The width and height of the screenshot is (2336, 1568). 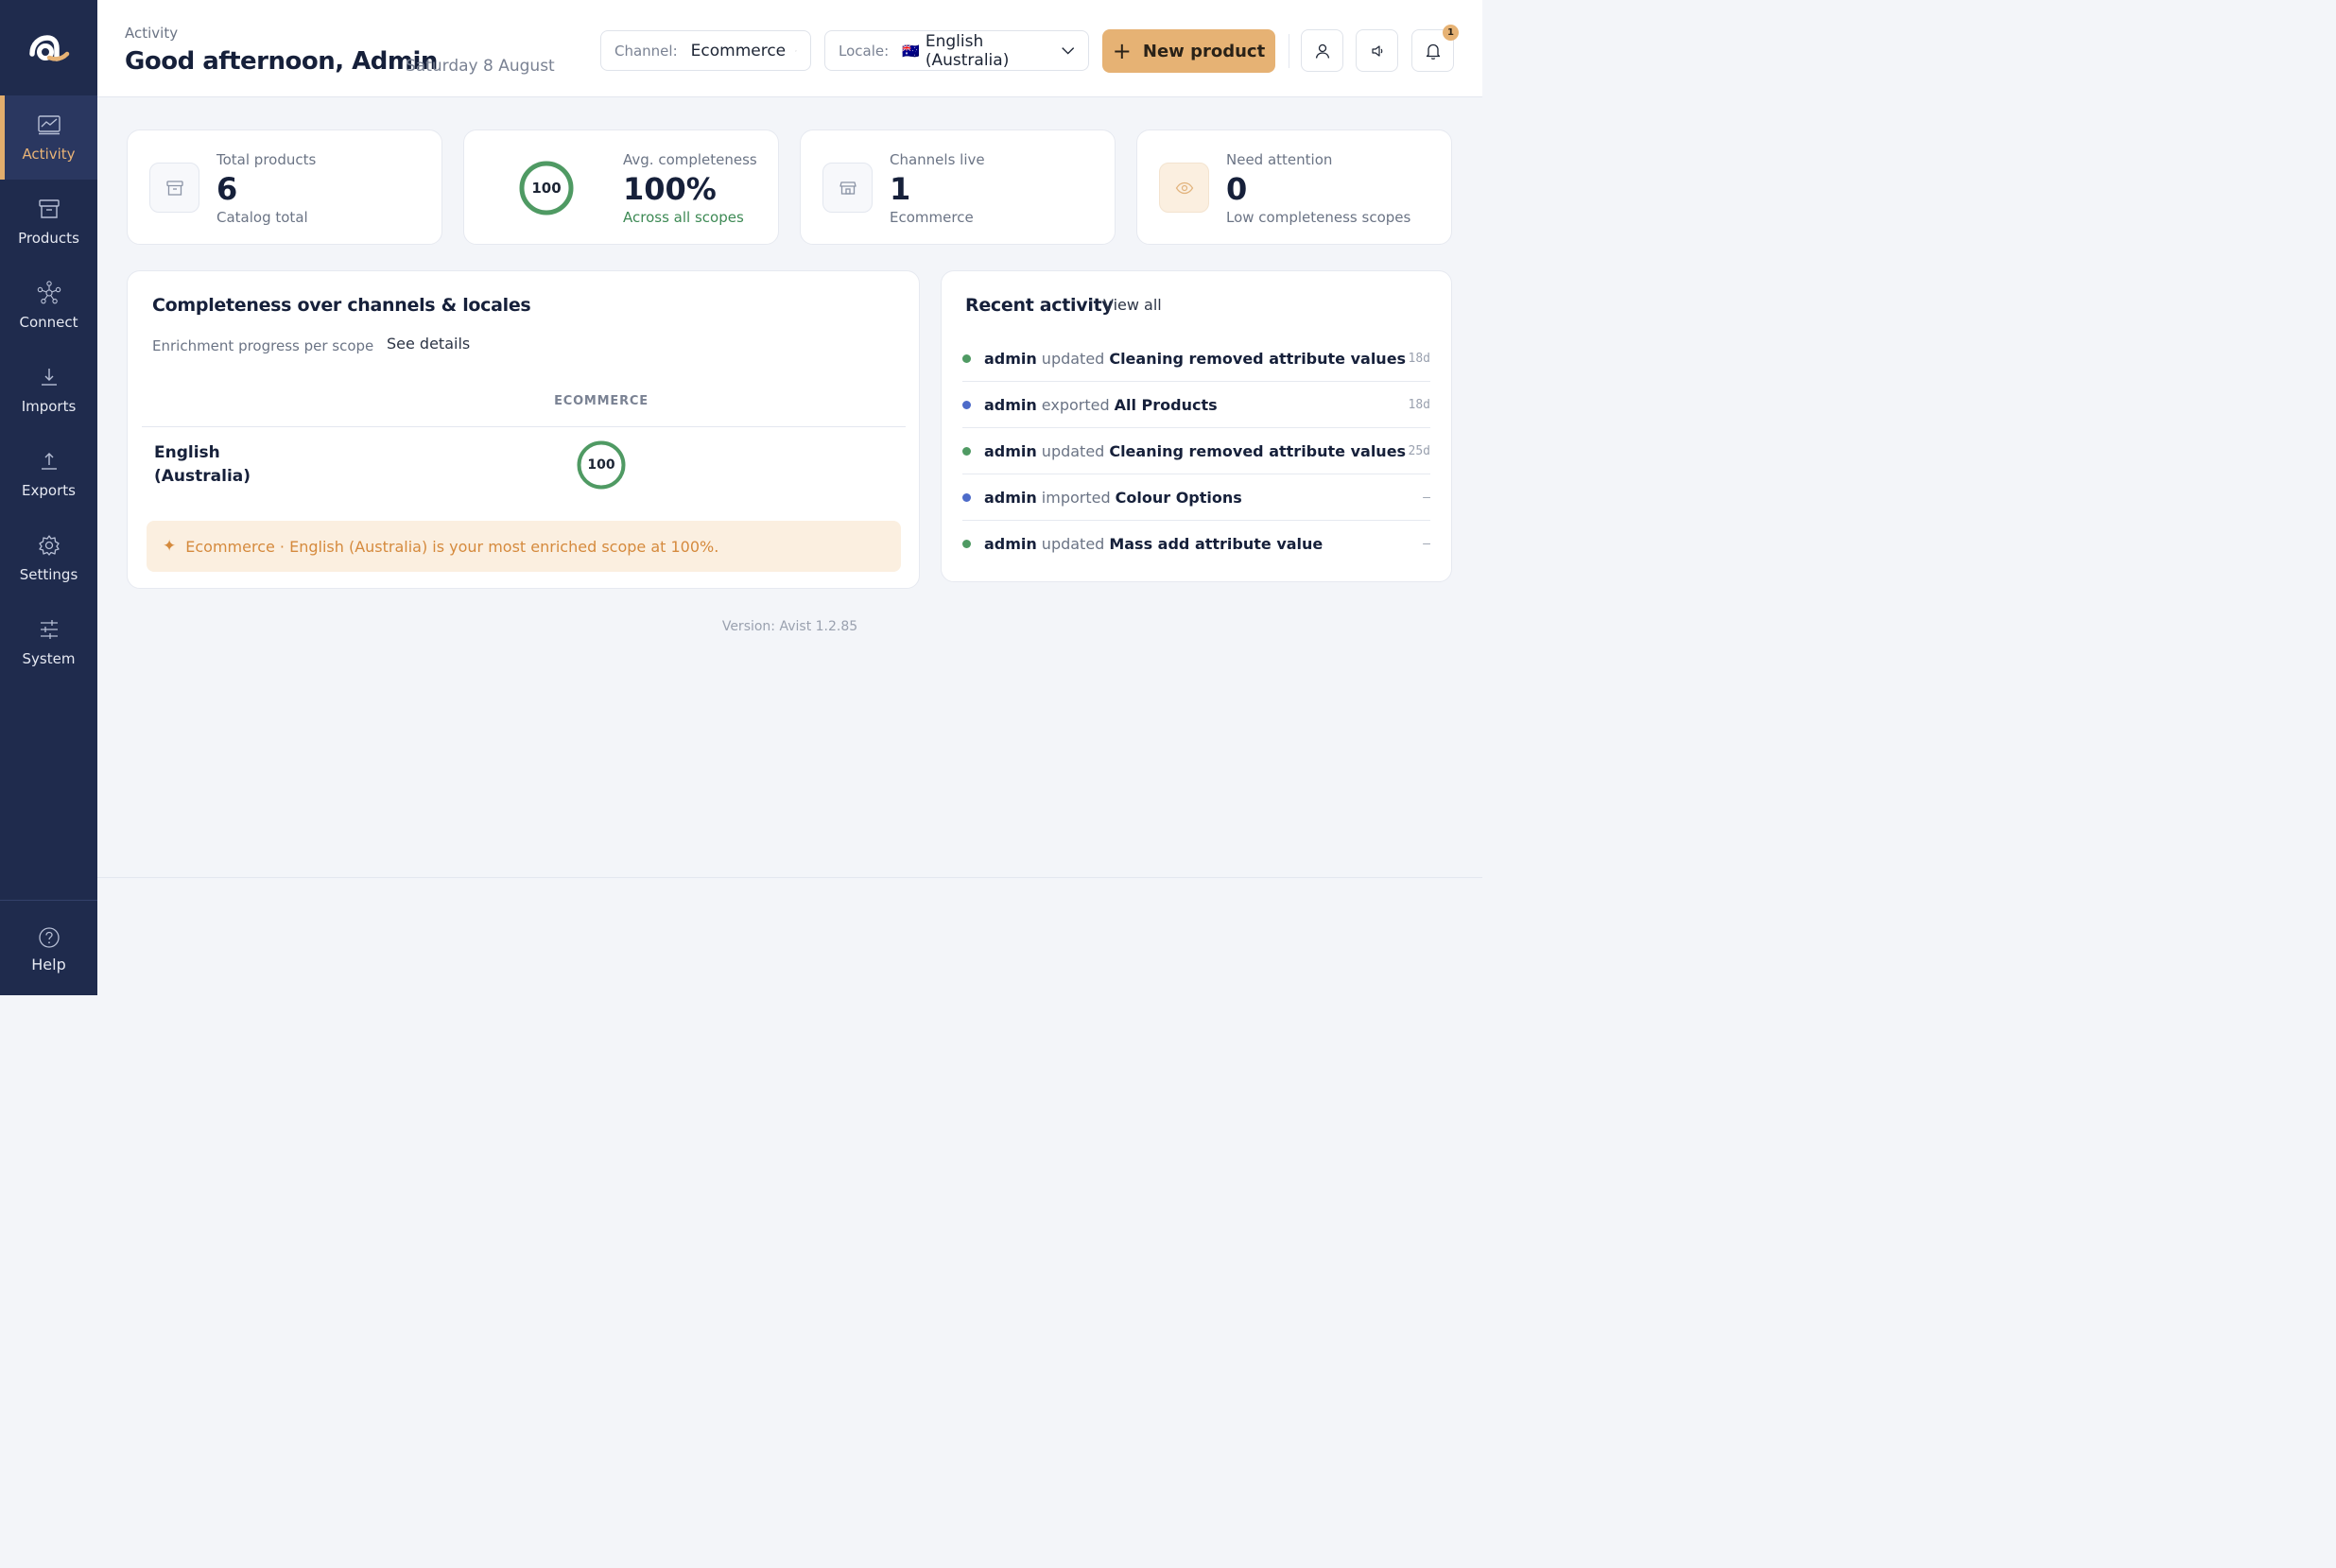 I want to click on stat-subtext: Catalog total, so click(x=262, y=217).